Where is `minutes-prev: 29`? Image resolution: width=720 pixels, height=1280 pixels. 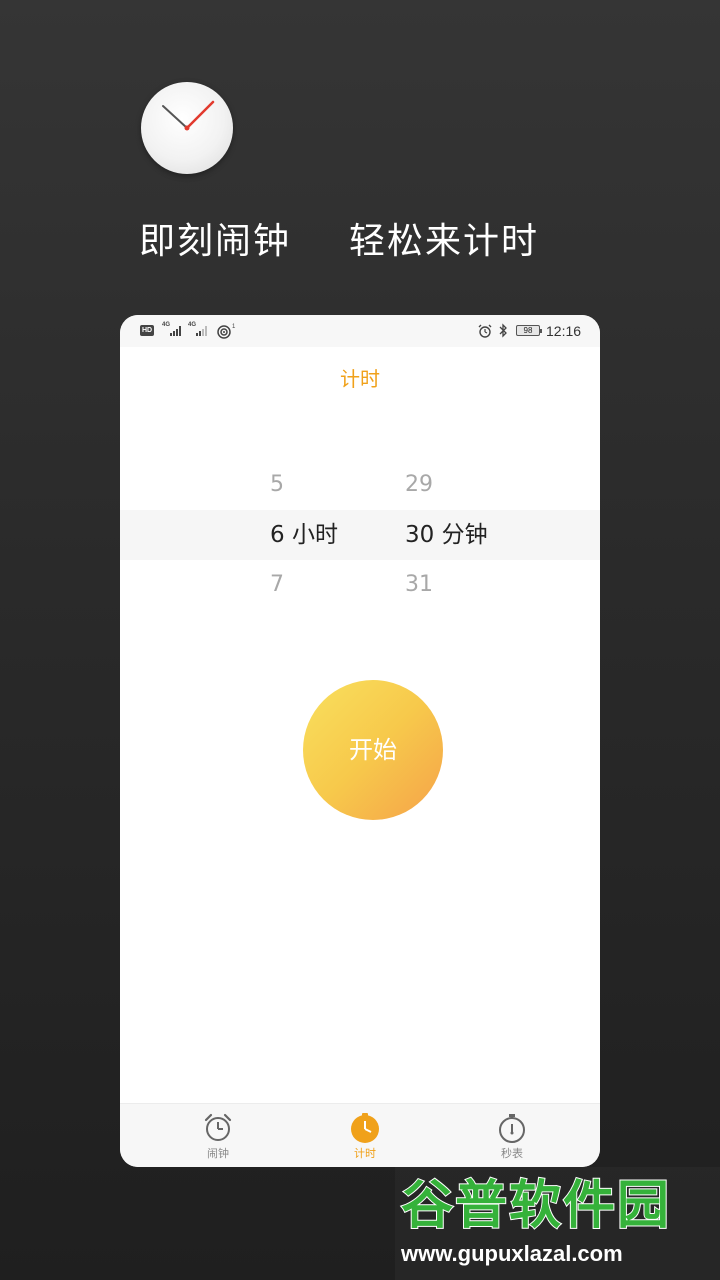 minutes-prev: 29 is located at coordinates (419, 485).